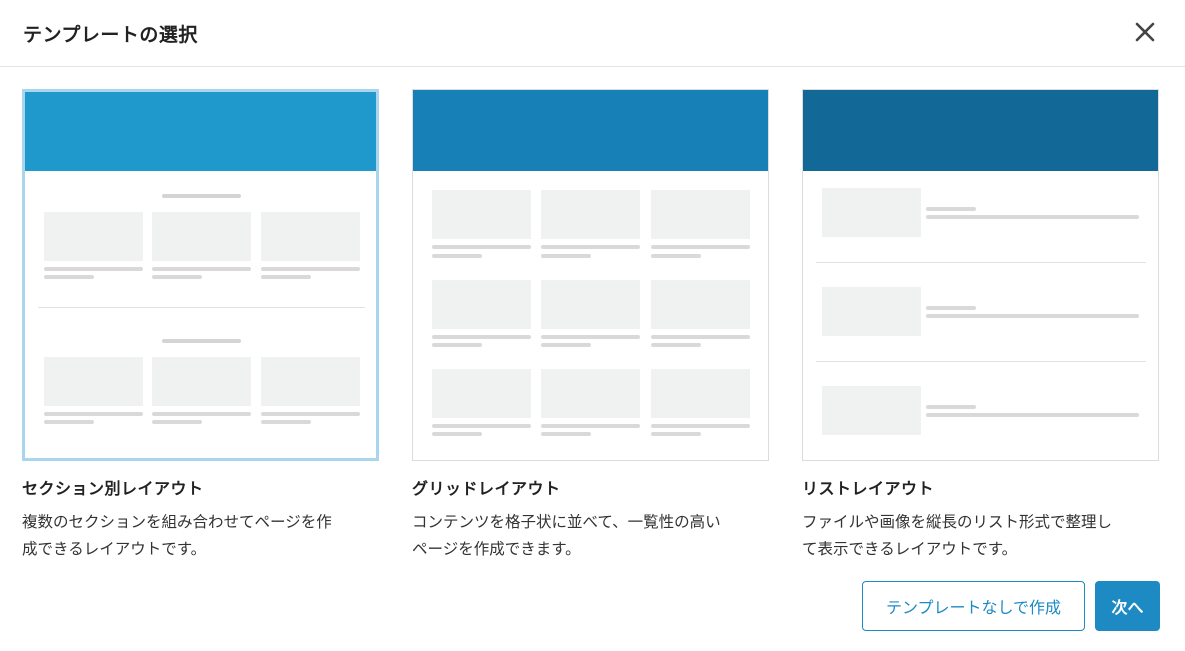 The image size is (1185, 651). Describe the element at coordinates (110, 35) in the screenshot. I see `dialog-title: テンプレートの選択` at that location.